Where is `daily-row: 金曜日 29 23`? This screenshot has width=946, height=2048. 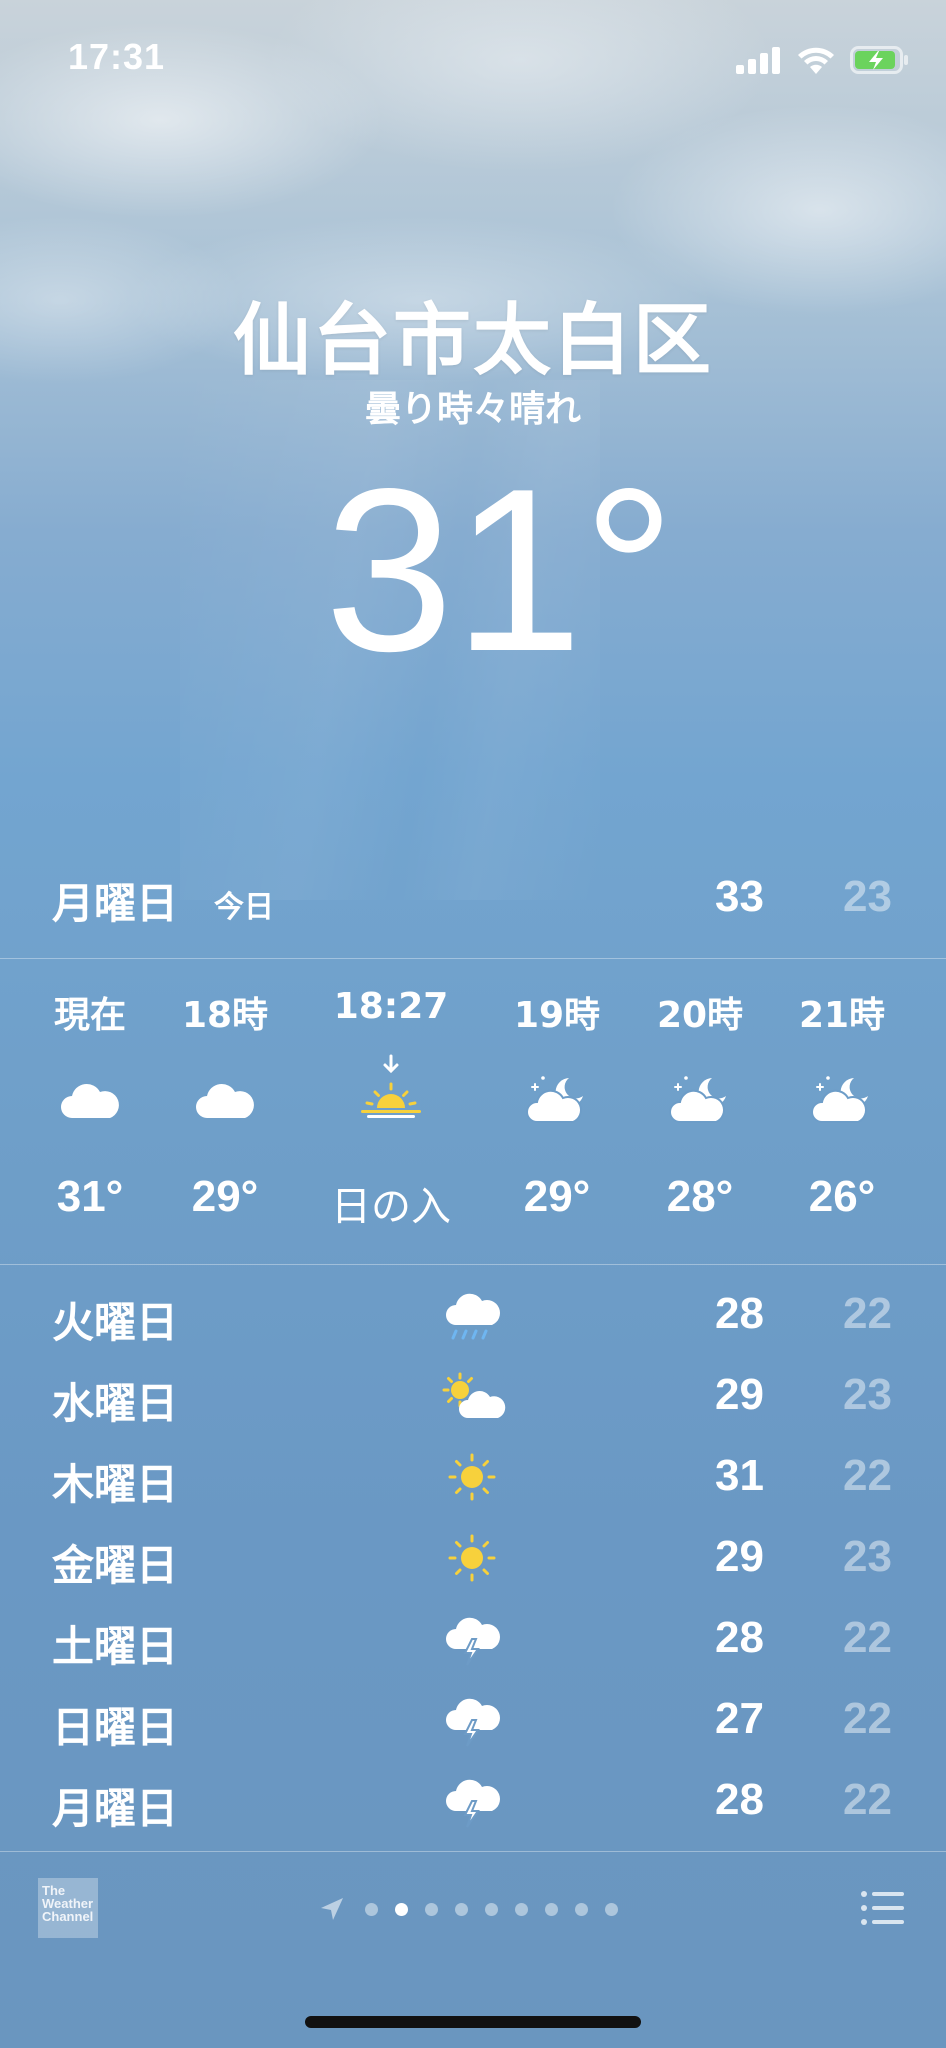
daily-row: 金曜日 29 23 is located at coordinates (473, 1558).